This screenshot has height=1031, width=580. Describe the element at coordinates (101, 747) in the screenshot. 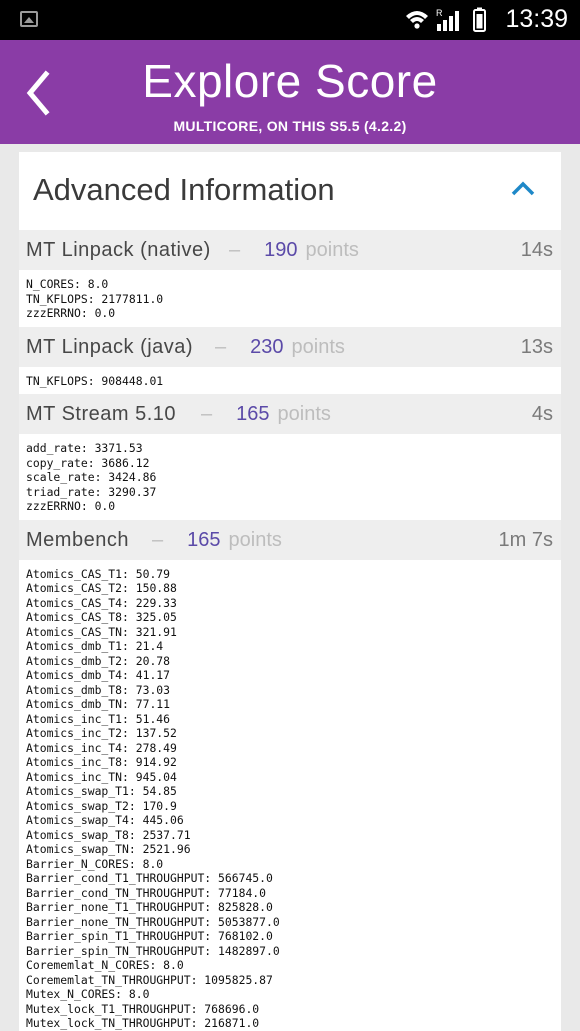

I see `detail-line: Atomics_inc_T4: 278.49` at that location.